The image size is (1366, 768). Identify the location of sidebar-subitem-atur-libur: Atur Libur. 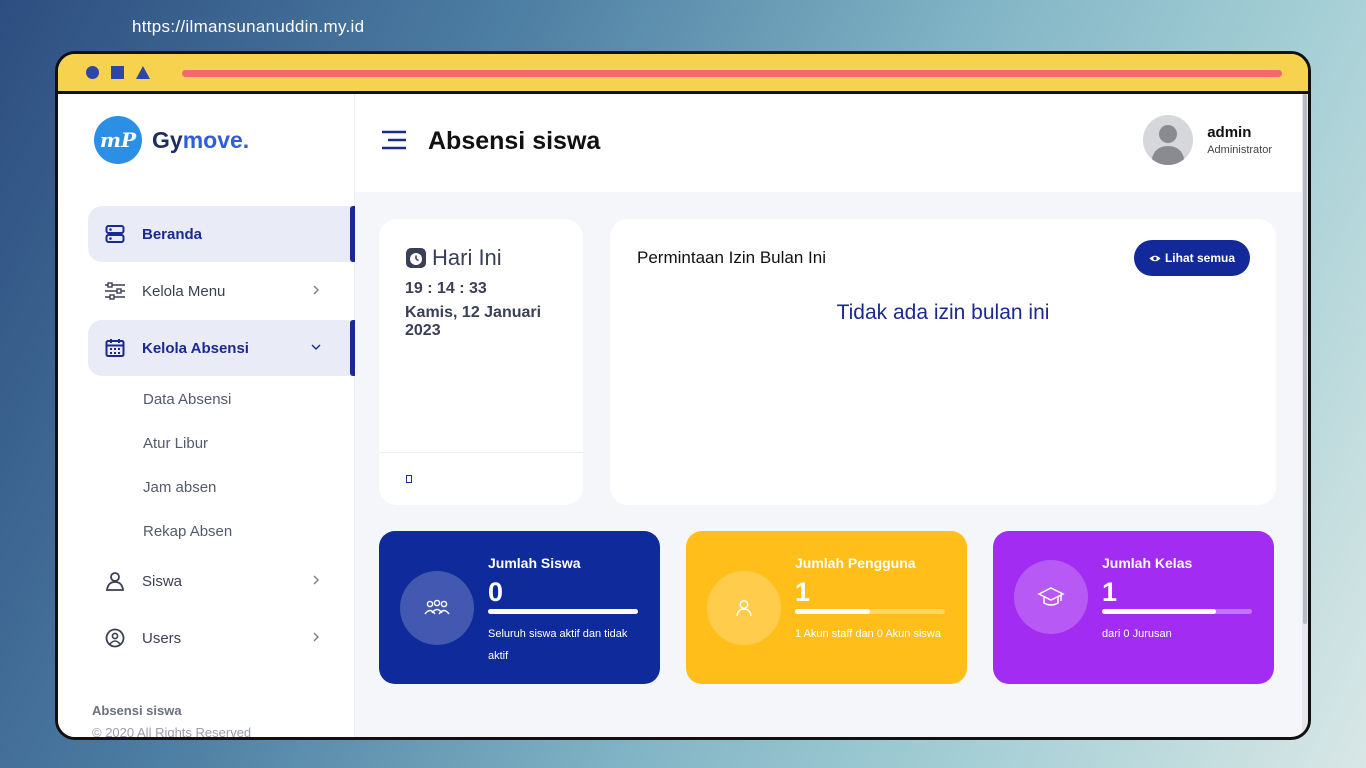
(221, 443).